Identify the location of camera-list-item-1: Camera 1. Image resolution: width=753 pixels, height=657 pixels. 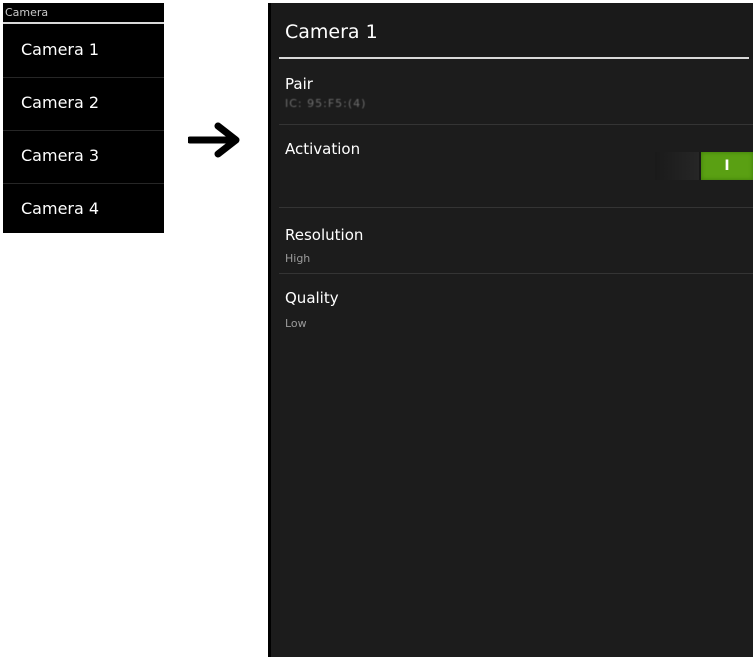
(83, 51).